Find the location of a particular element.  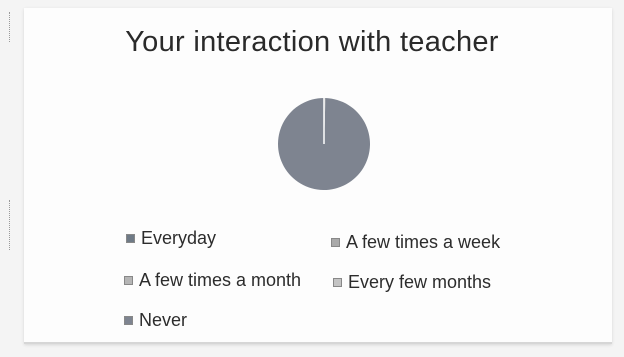

legend-label: A few times a week is located at coordinates (423, 242).